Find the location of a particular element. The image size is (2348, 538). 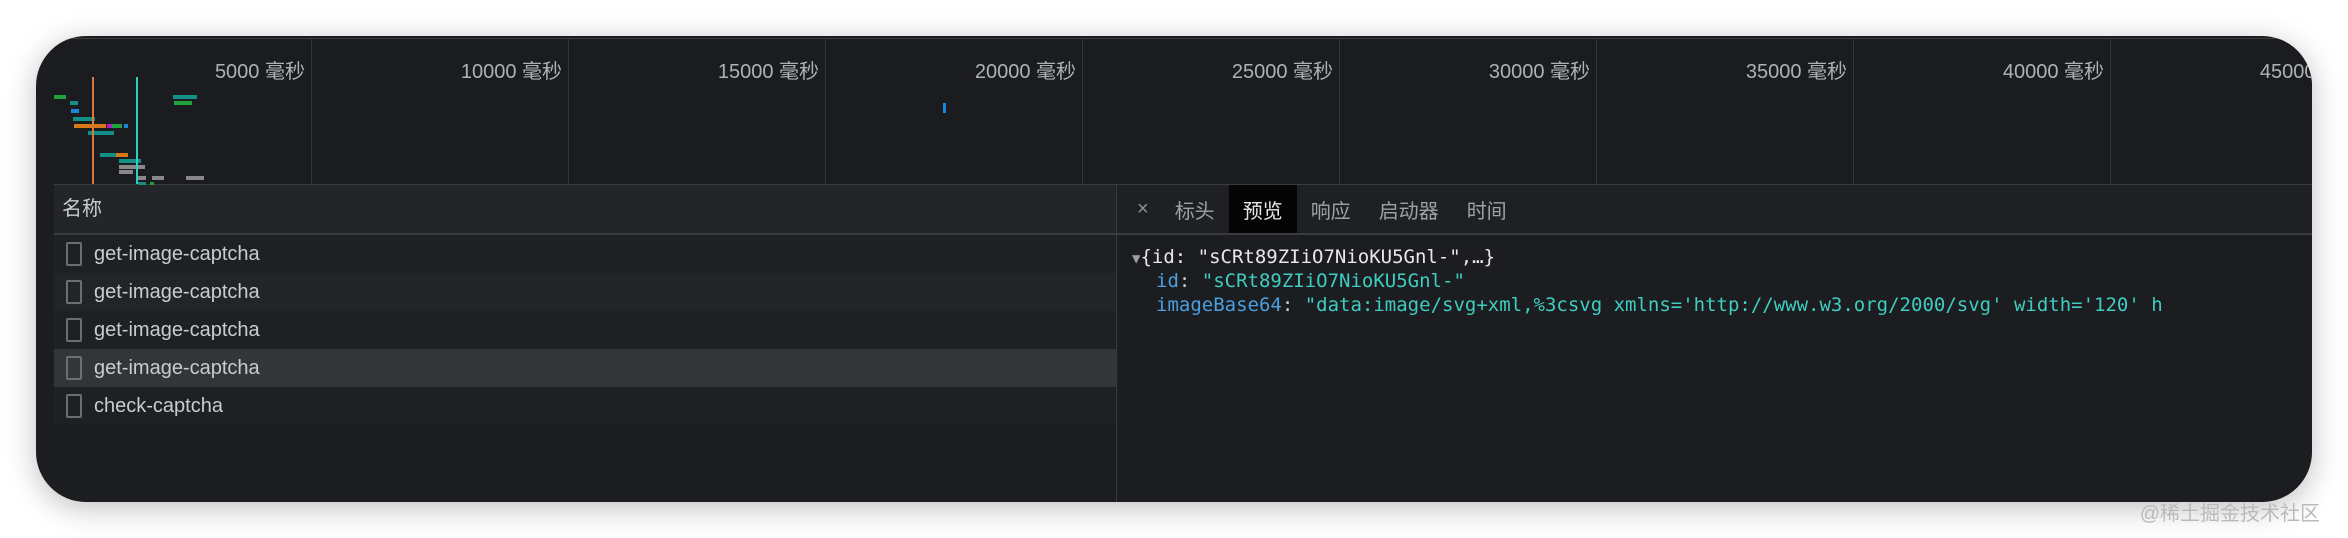

timeline-tick: 20000 毫秒 is located at coordinates (954, 111).